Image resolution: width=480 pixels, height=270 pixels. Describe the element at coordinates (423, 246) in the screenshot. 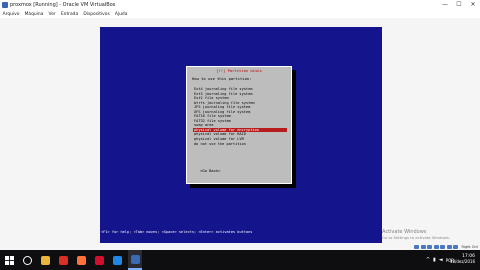

I see `optical-drive-icon` at that location.